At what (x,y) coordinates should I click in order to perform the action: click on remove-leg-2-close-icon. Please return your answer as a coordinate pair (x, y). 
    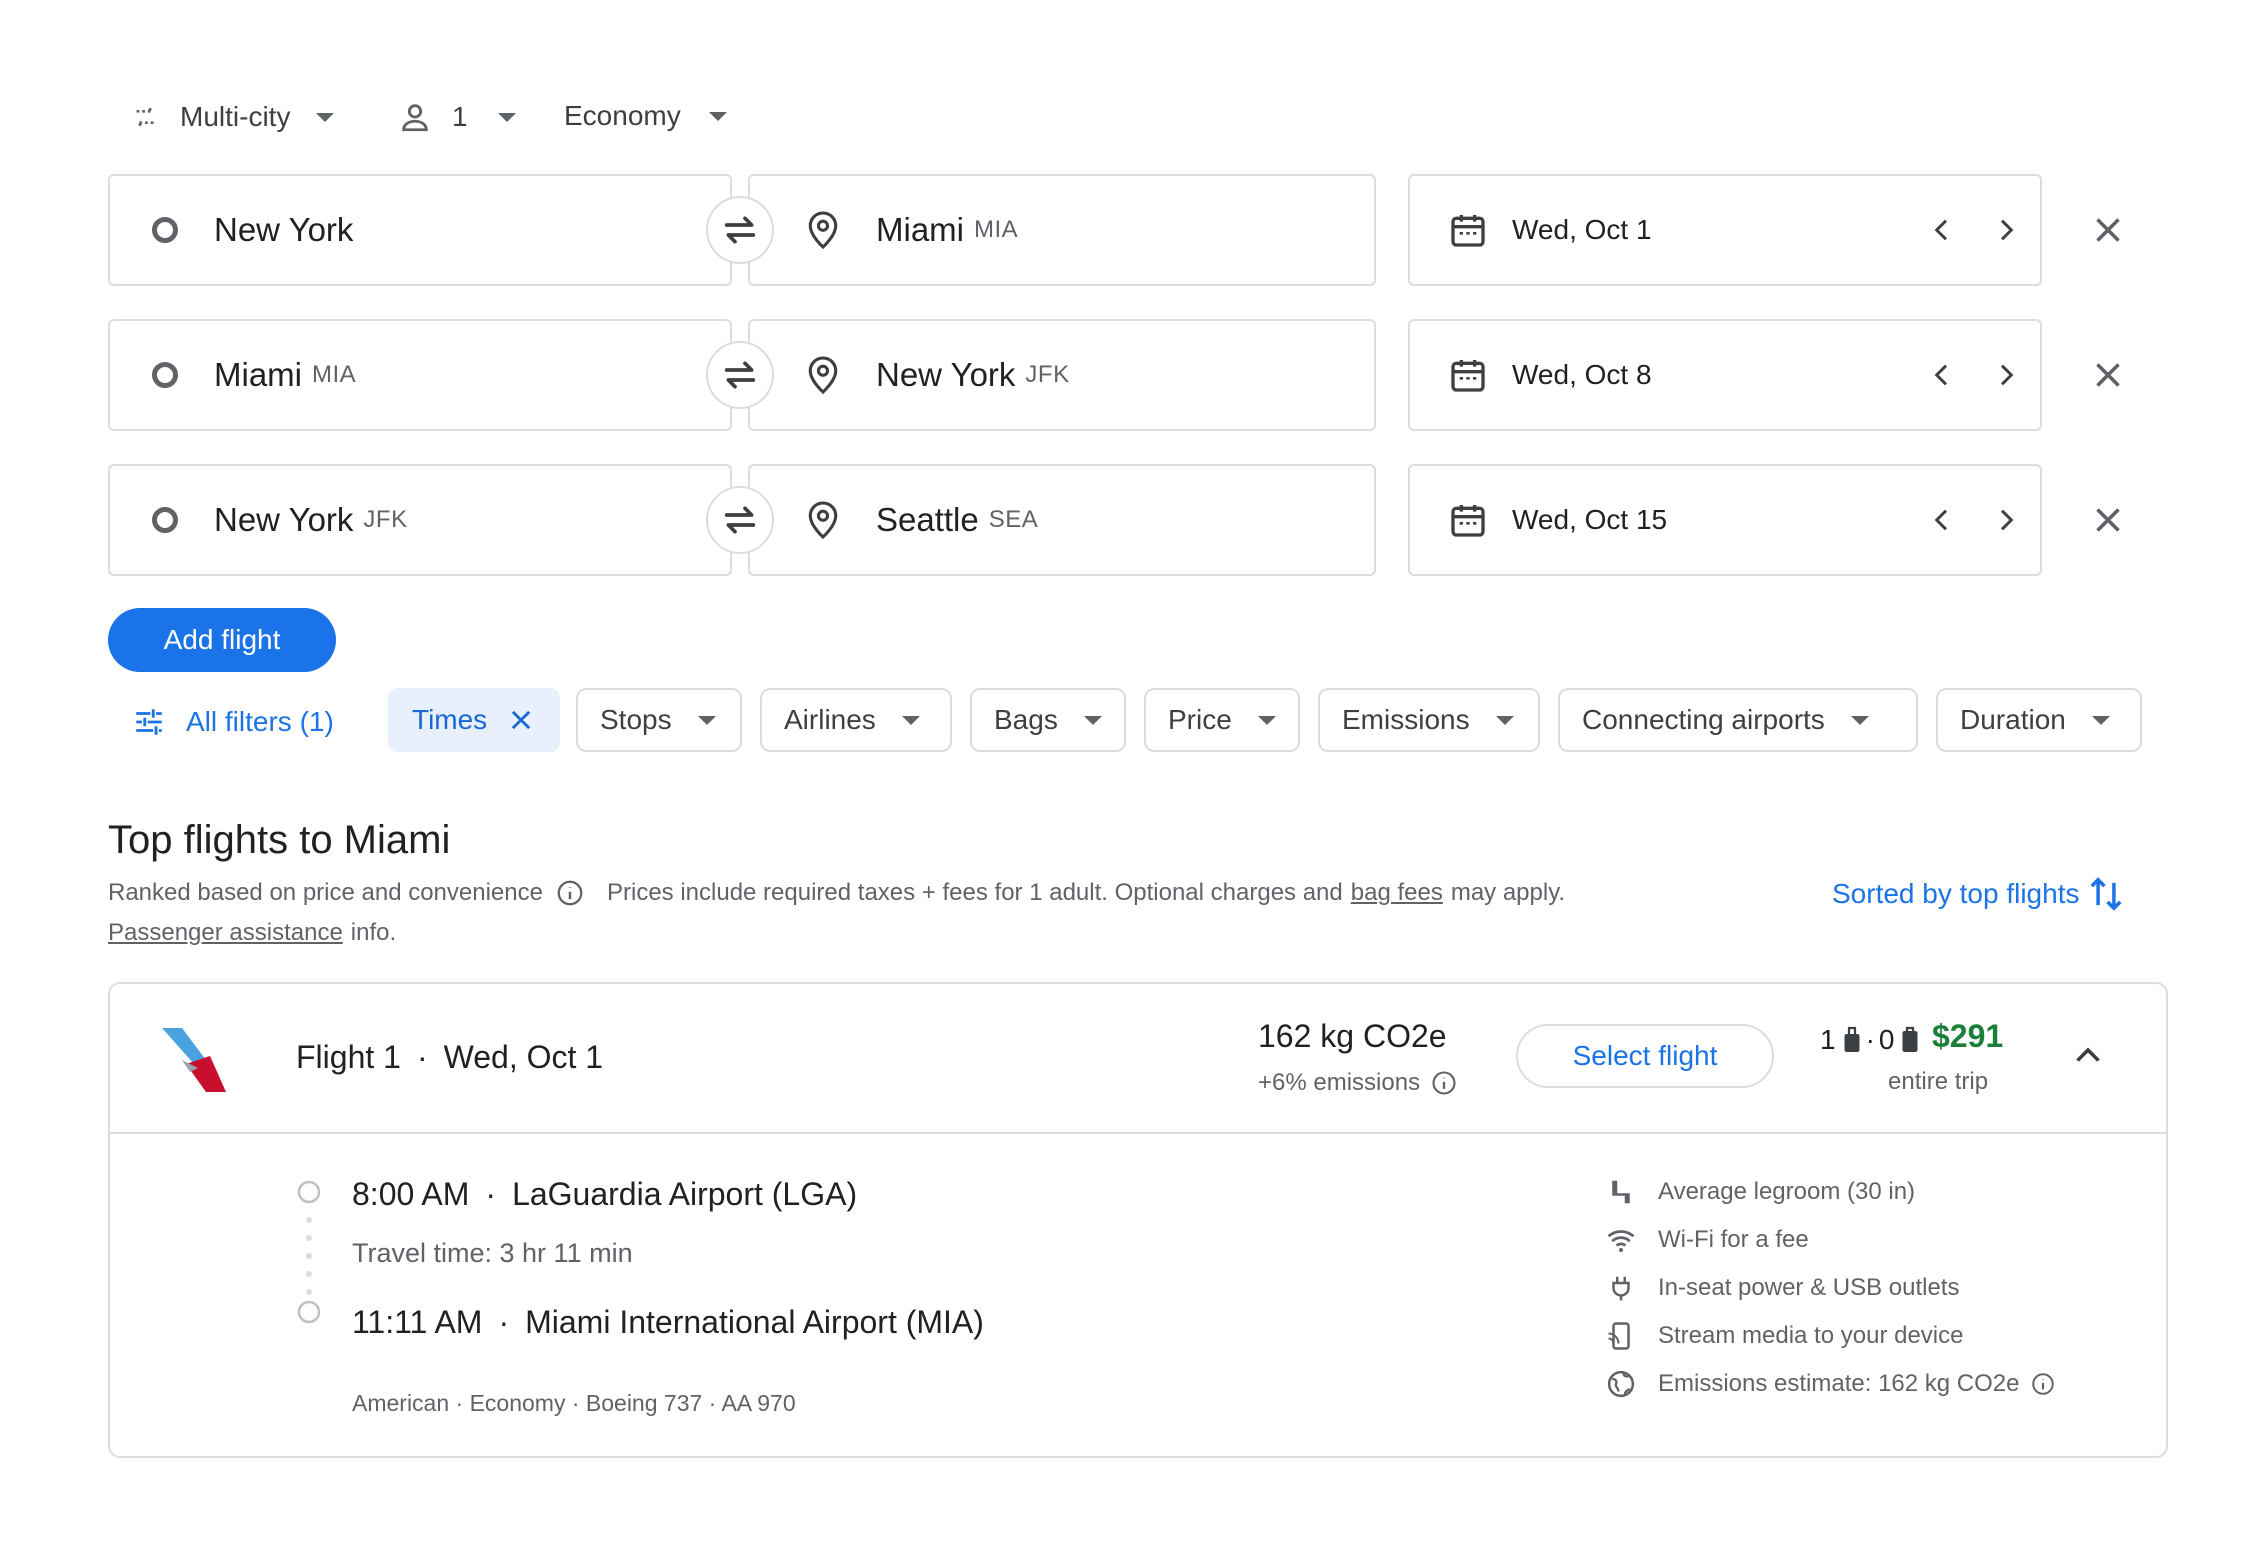
    Looking at the image, I should click on (2108, 375).